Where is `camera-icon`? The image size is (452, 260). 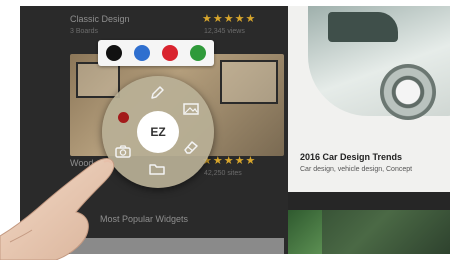 camera-icon is located at coordinates (123, 151).